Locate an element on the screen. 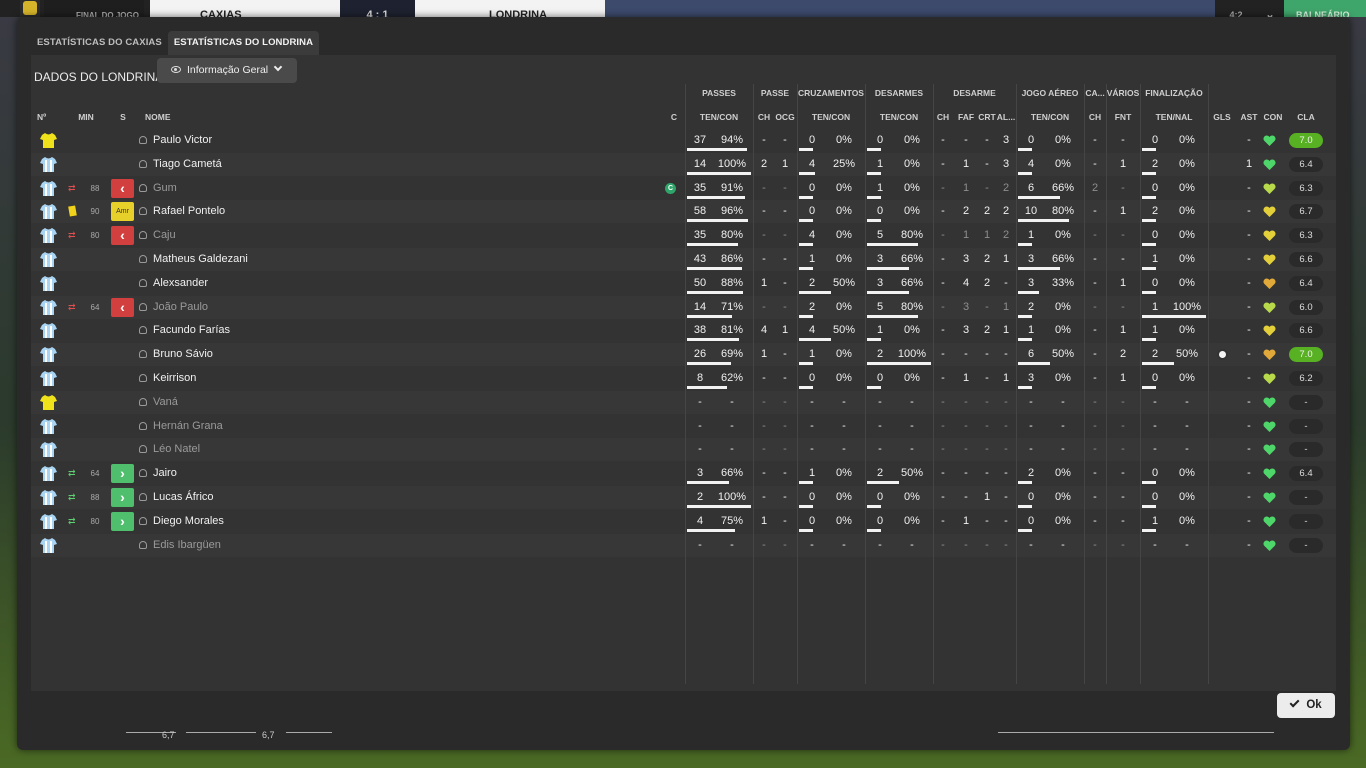 The height and width of the screenshot is (768, 1366). pass-ocg: 1 is located at coordinates (785, 163).